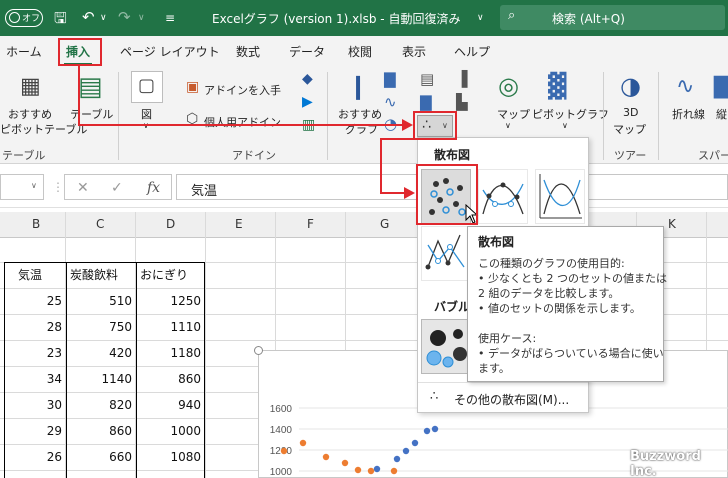 Image resolution: width=728 pixels, height=478 pixels. I want to click on bubble-chart-option, so click(446, 346).